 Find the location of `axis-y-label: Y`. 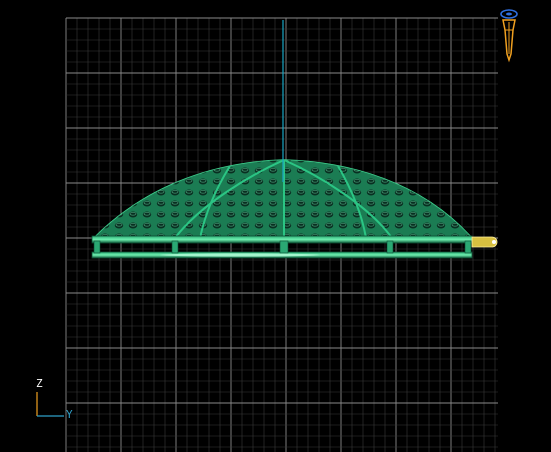

axis-y-label: Y is located at coordinates (69, 414).